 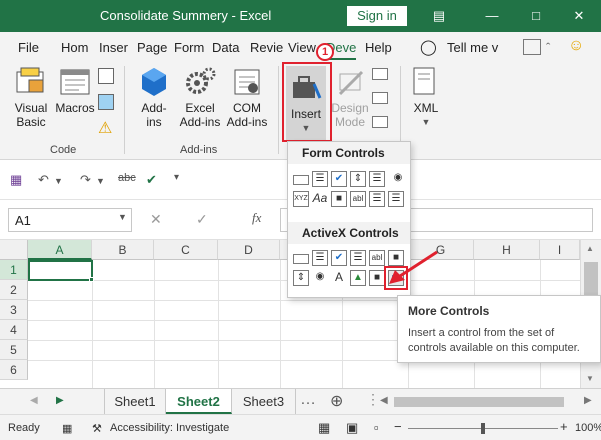 I want to click on scroll-tabs-left-icon: ◀, so click(x=34, y=400).